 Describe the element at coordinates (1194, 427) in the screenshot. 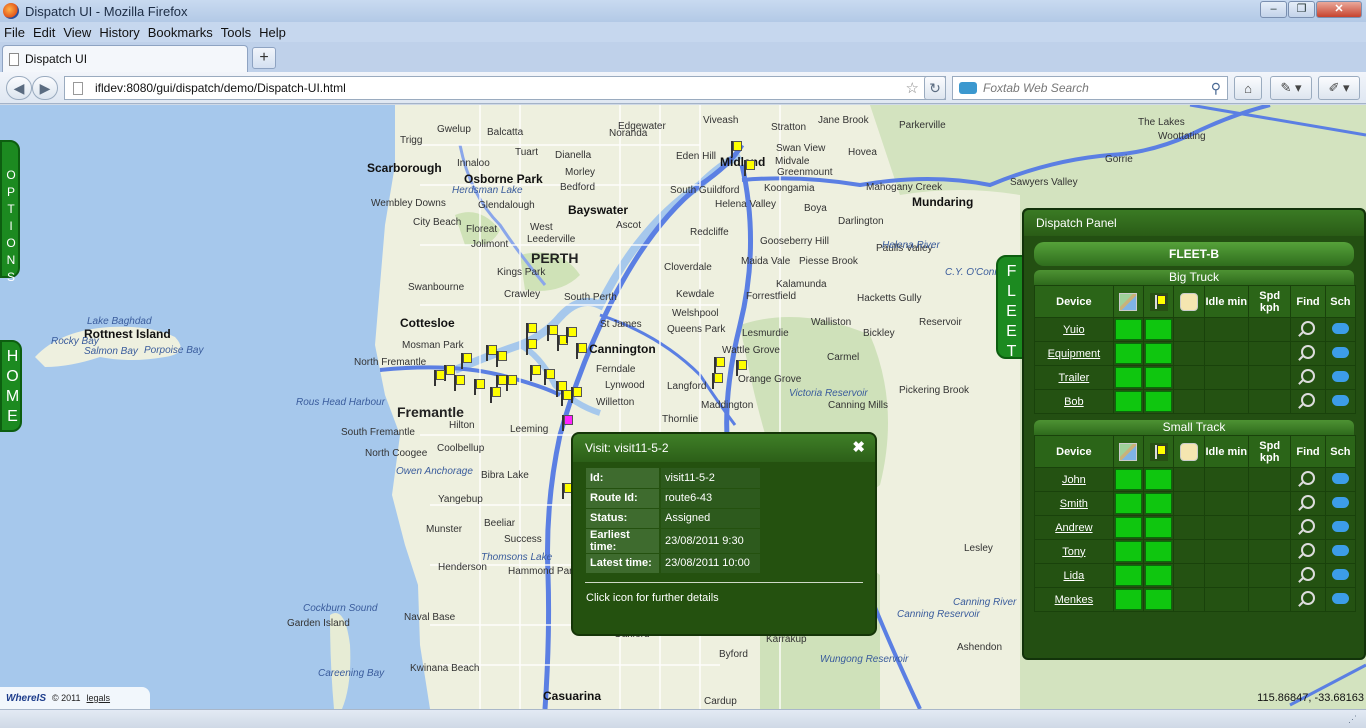

I see `group-header-small-track: Small Track` at that location.